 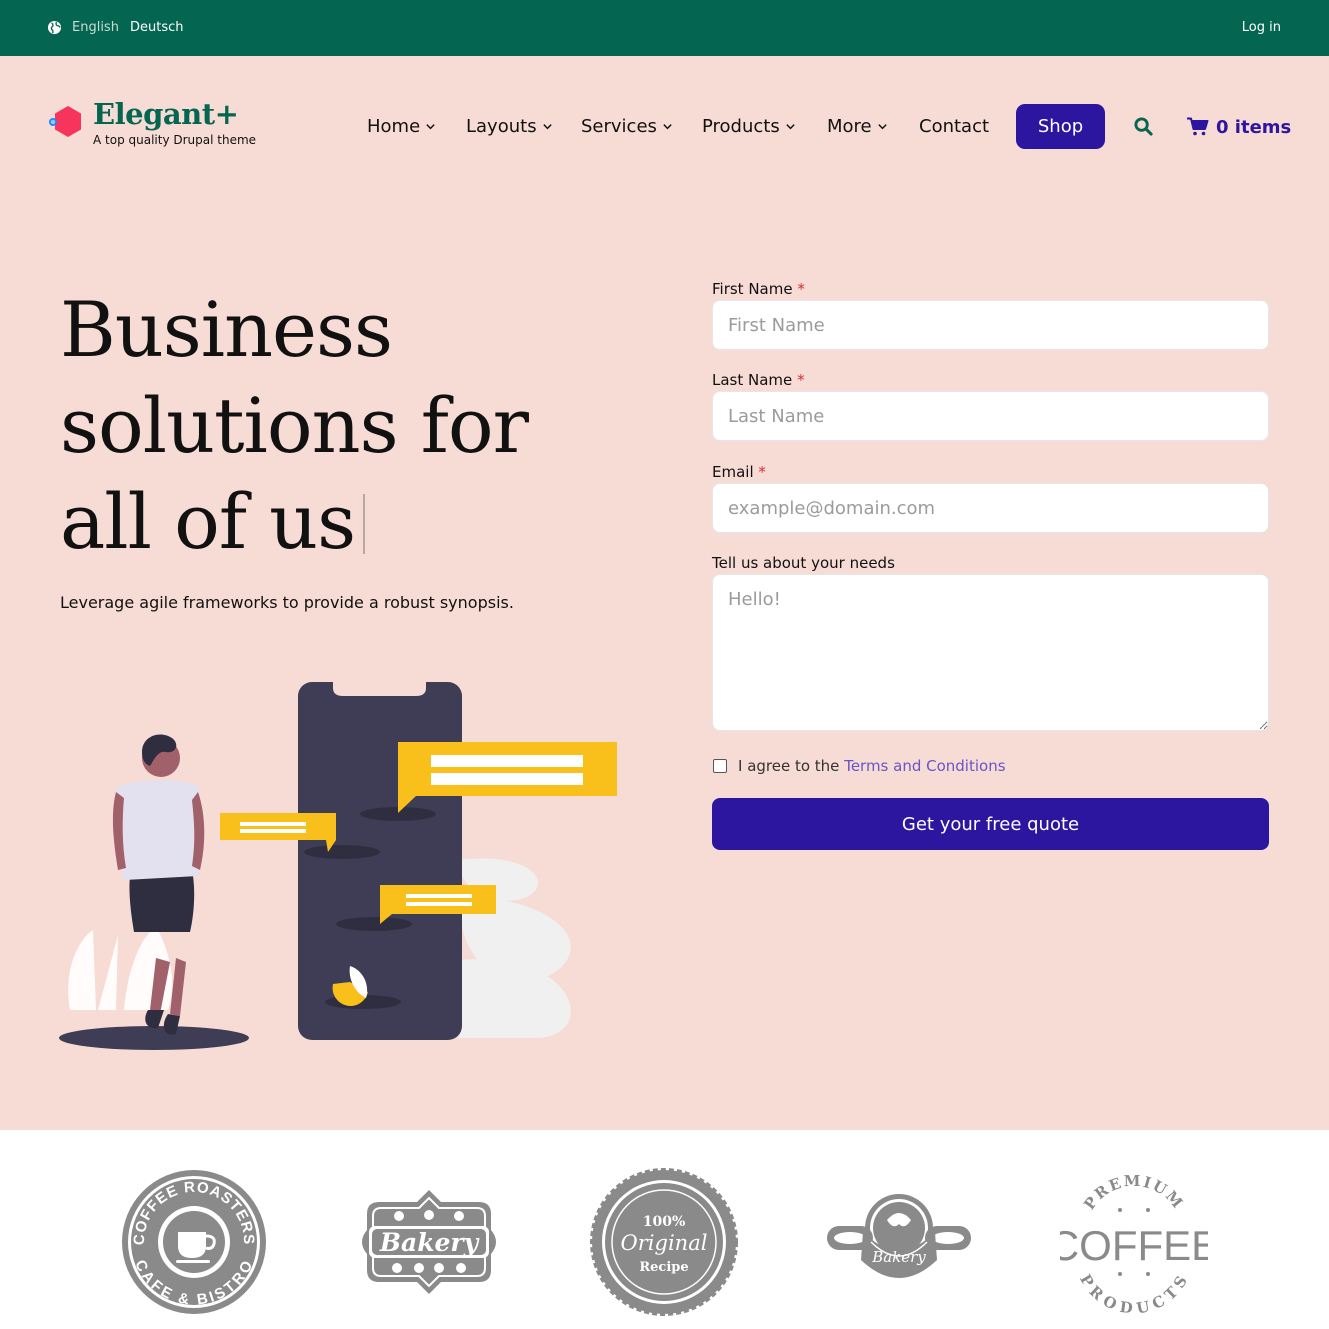 I want to click on headline-line-3: all of us, so click(x=208, y=521).